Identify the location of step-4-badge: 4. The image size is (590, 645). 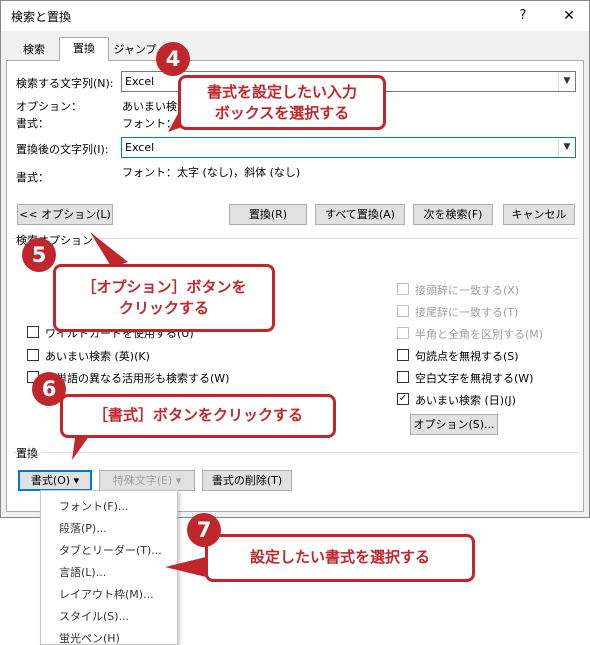
(173, 59).